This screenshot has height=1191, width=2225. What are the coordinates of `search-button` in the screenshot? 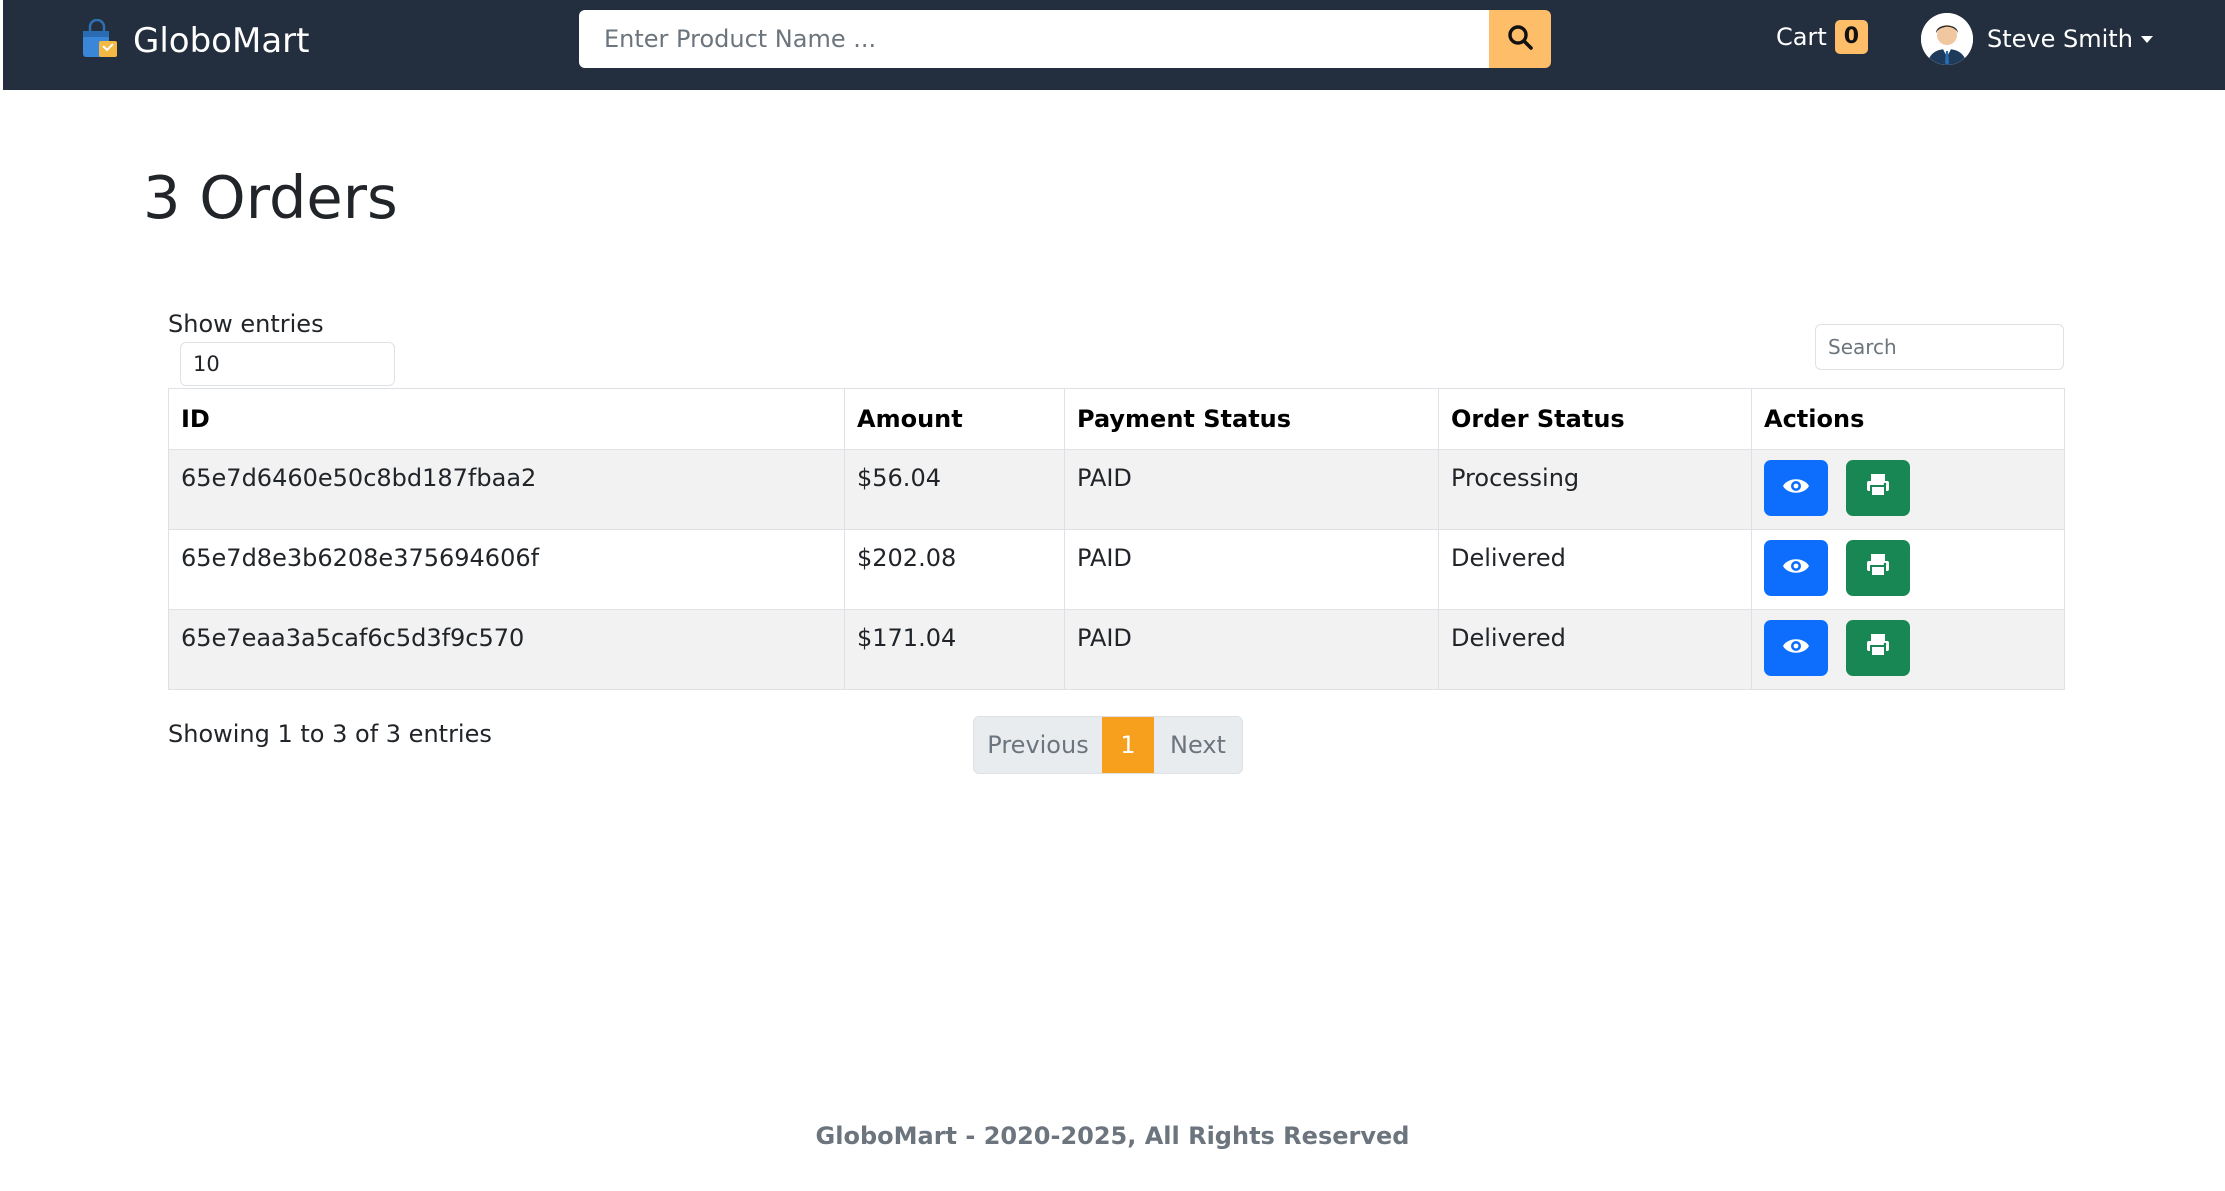 It's located at (1520, 39).